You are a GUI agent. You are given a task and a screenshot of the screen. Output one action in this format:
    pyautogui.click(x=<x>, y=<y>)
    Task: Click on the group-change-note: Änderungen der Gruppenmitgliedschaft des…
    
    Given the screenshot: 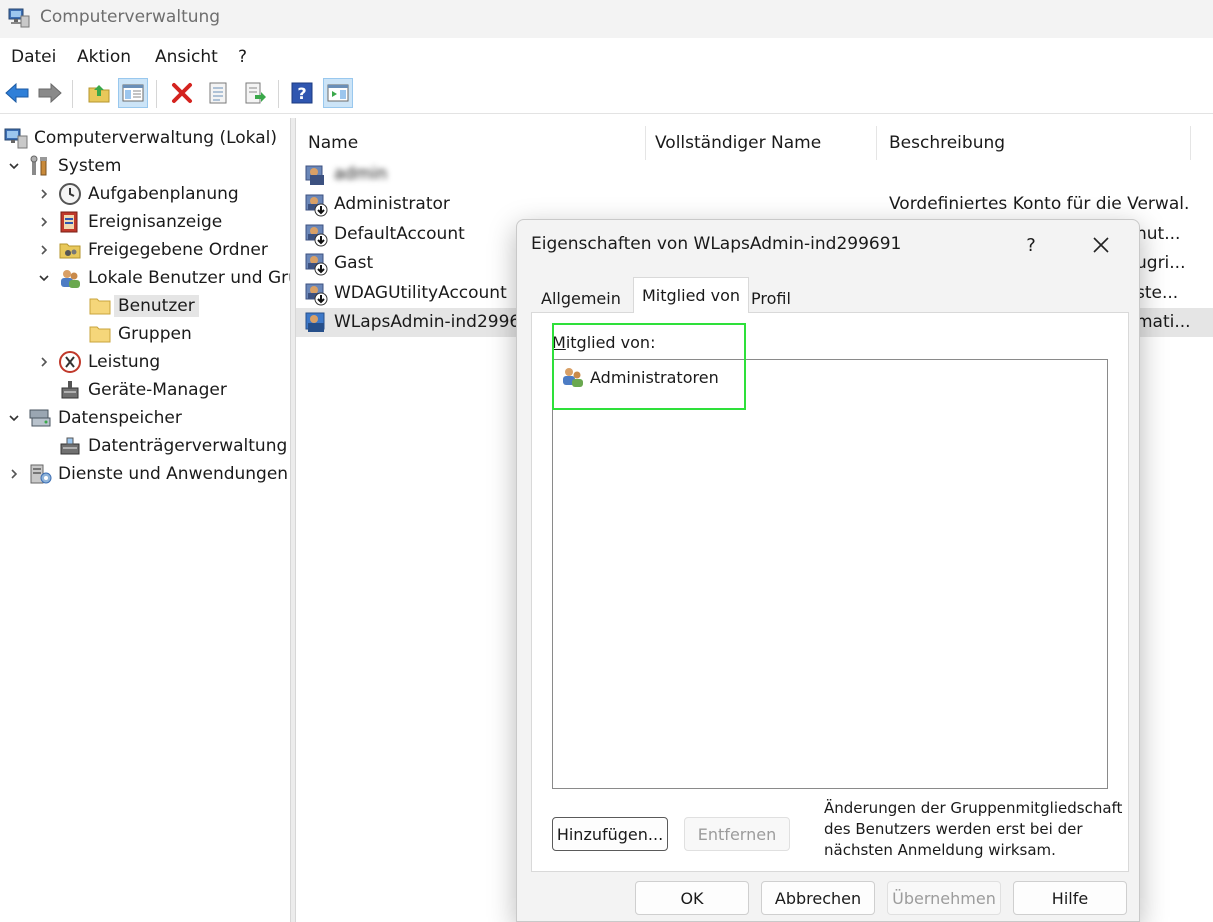 What is the action you would take?
    pyautogui.click(x=973, y=829)
    